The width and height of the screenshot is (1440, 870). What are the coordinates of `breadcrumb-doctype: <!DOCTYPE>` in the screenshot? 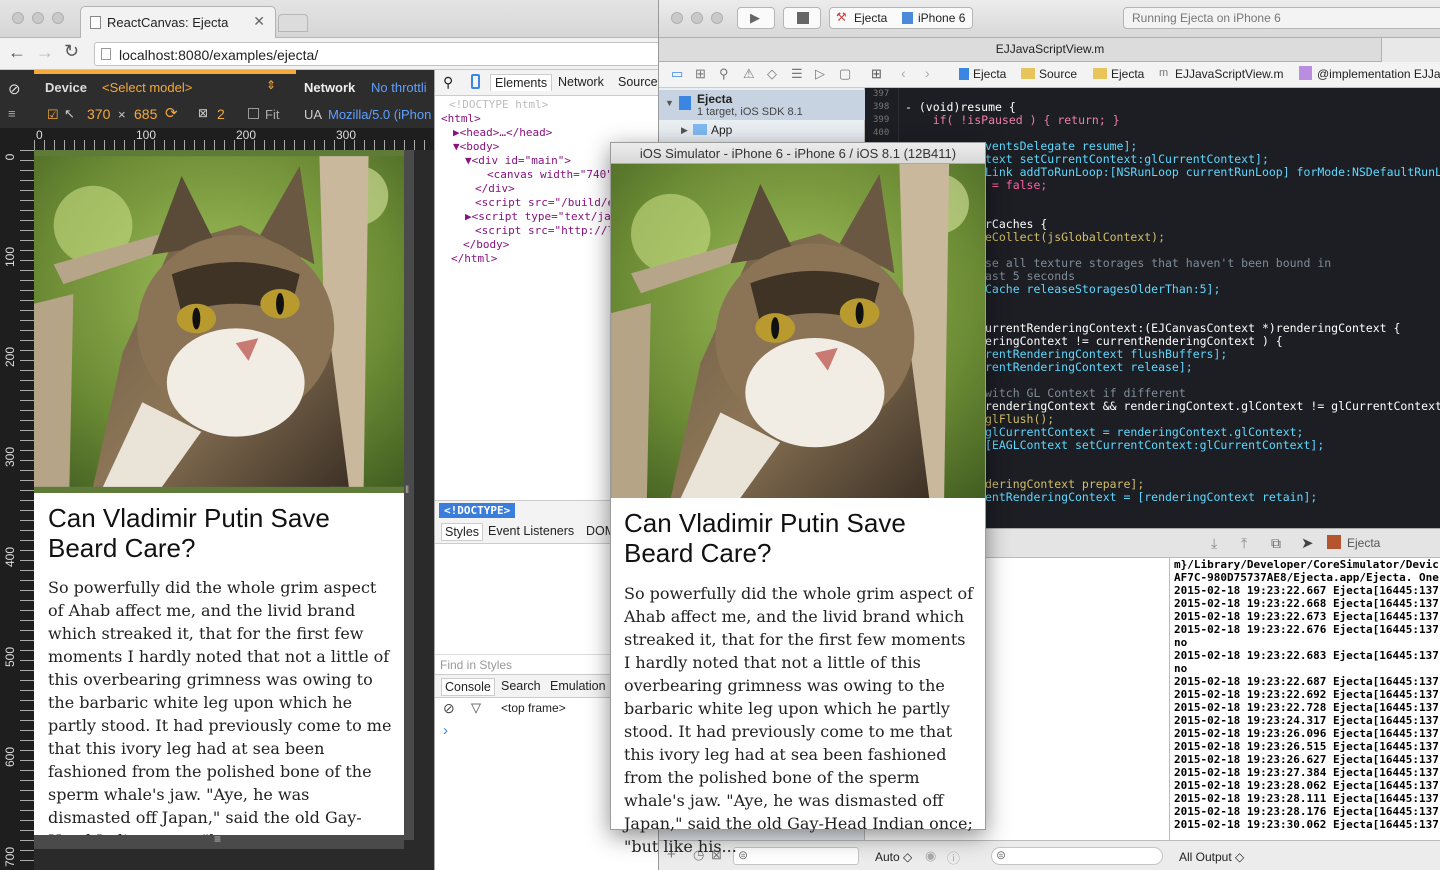 It's located at (477, 510).